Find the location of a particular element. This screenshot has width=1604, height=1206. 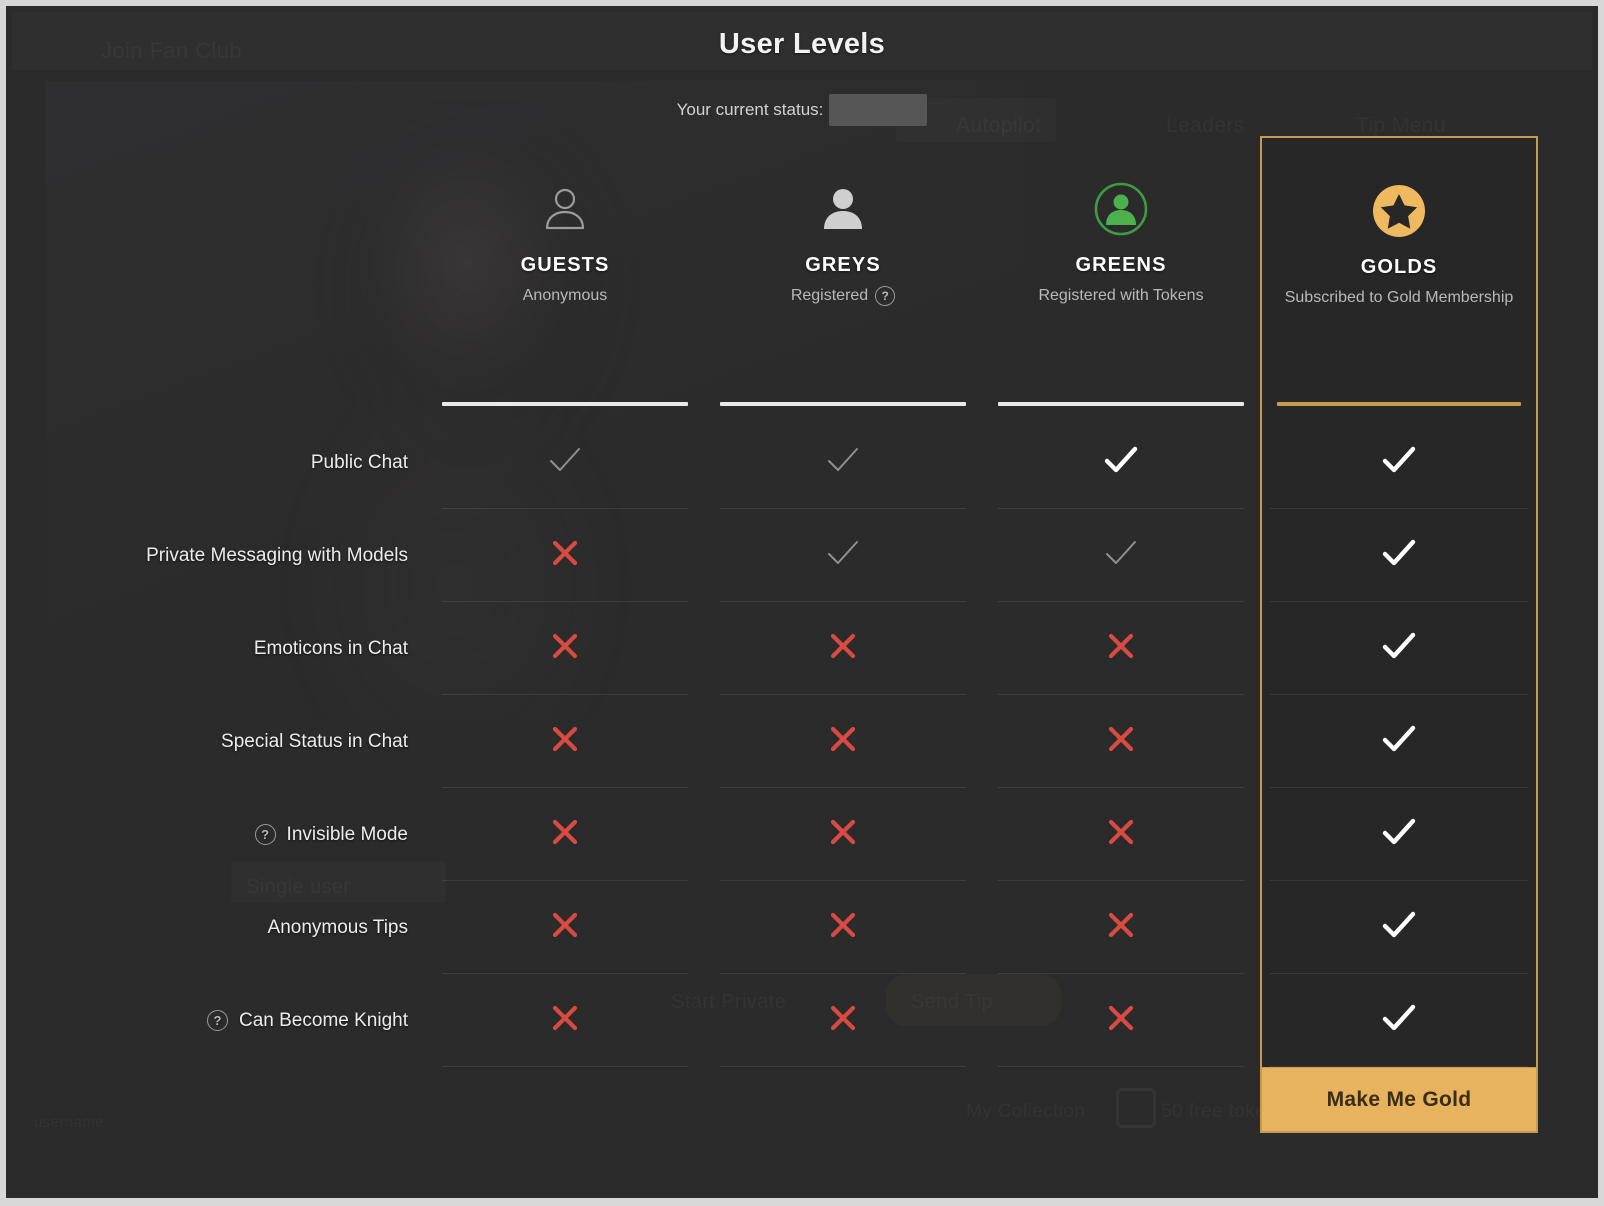

column-greys: GREYS Registered ? is located at coordinates (843, 269).